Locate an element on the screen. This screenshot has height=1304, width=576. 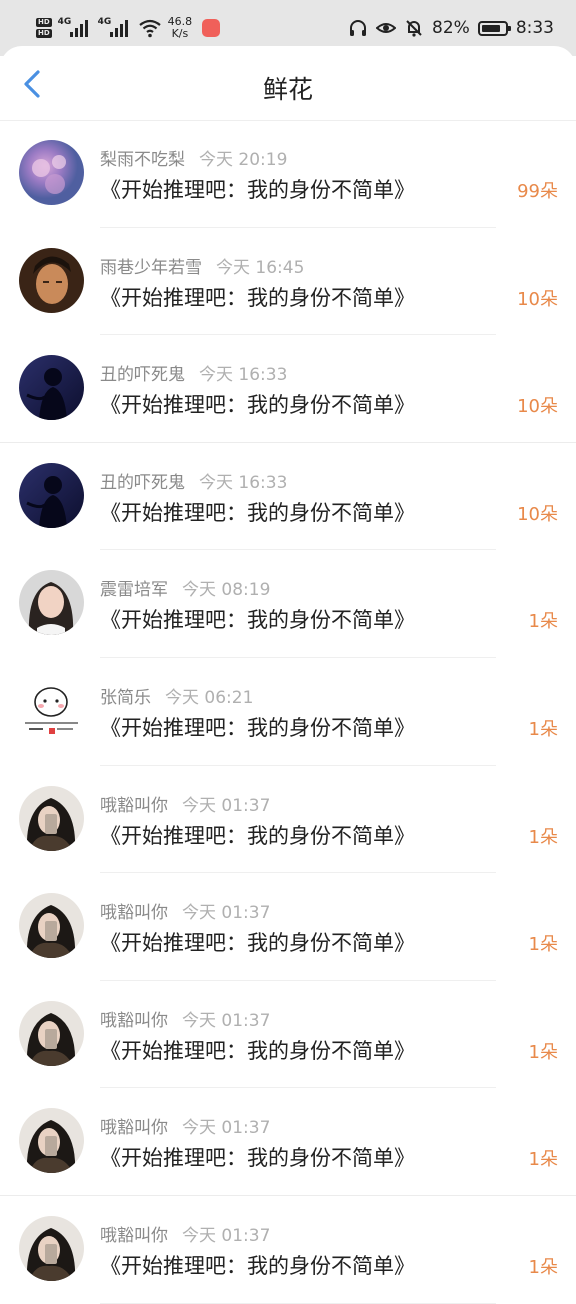
sender-meta: 雨巷少年若雪 今天 16:45 is located at coordinates (202, 265).